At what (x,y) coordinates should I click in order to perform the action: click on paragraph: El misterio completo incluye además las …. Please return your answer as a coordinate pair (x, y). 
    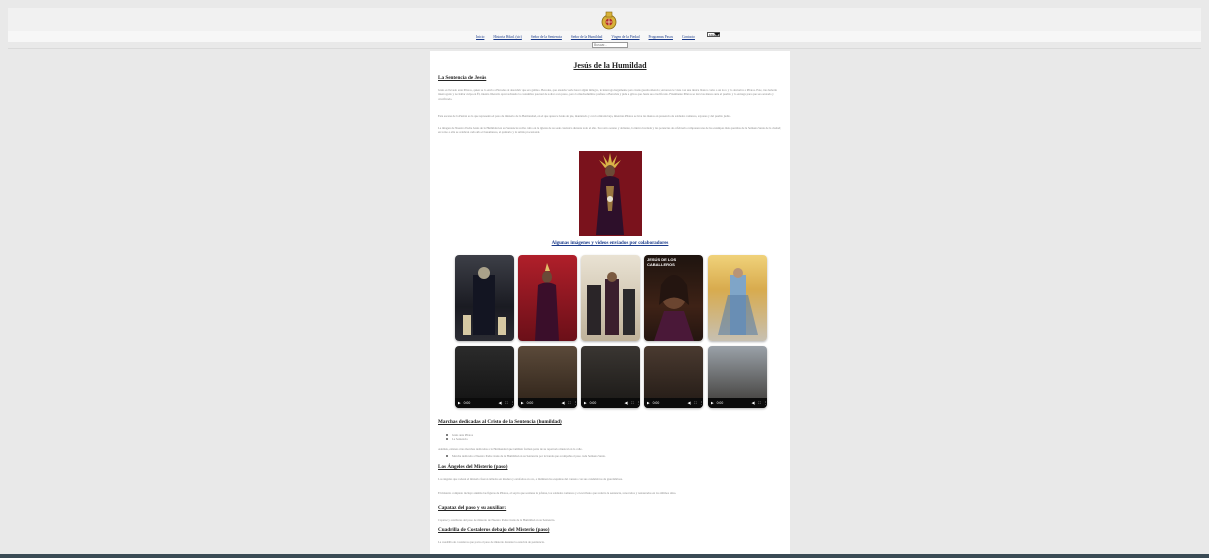
    Looking at the image, I should click on (557, 493).